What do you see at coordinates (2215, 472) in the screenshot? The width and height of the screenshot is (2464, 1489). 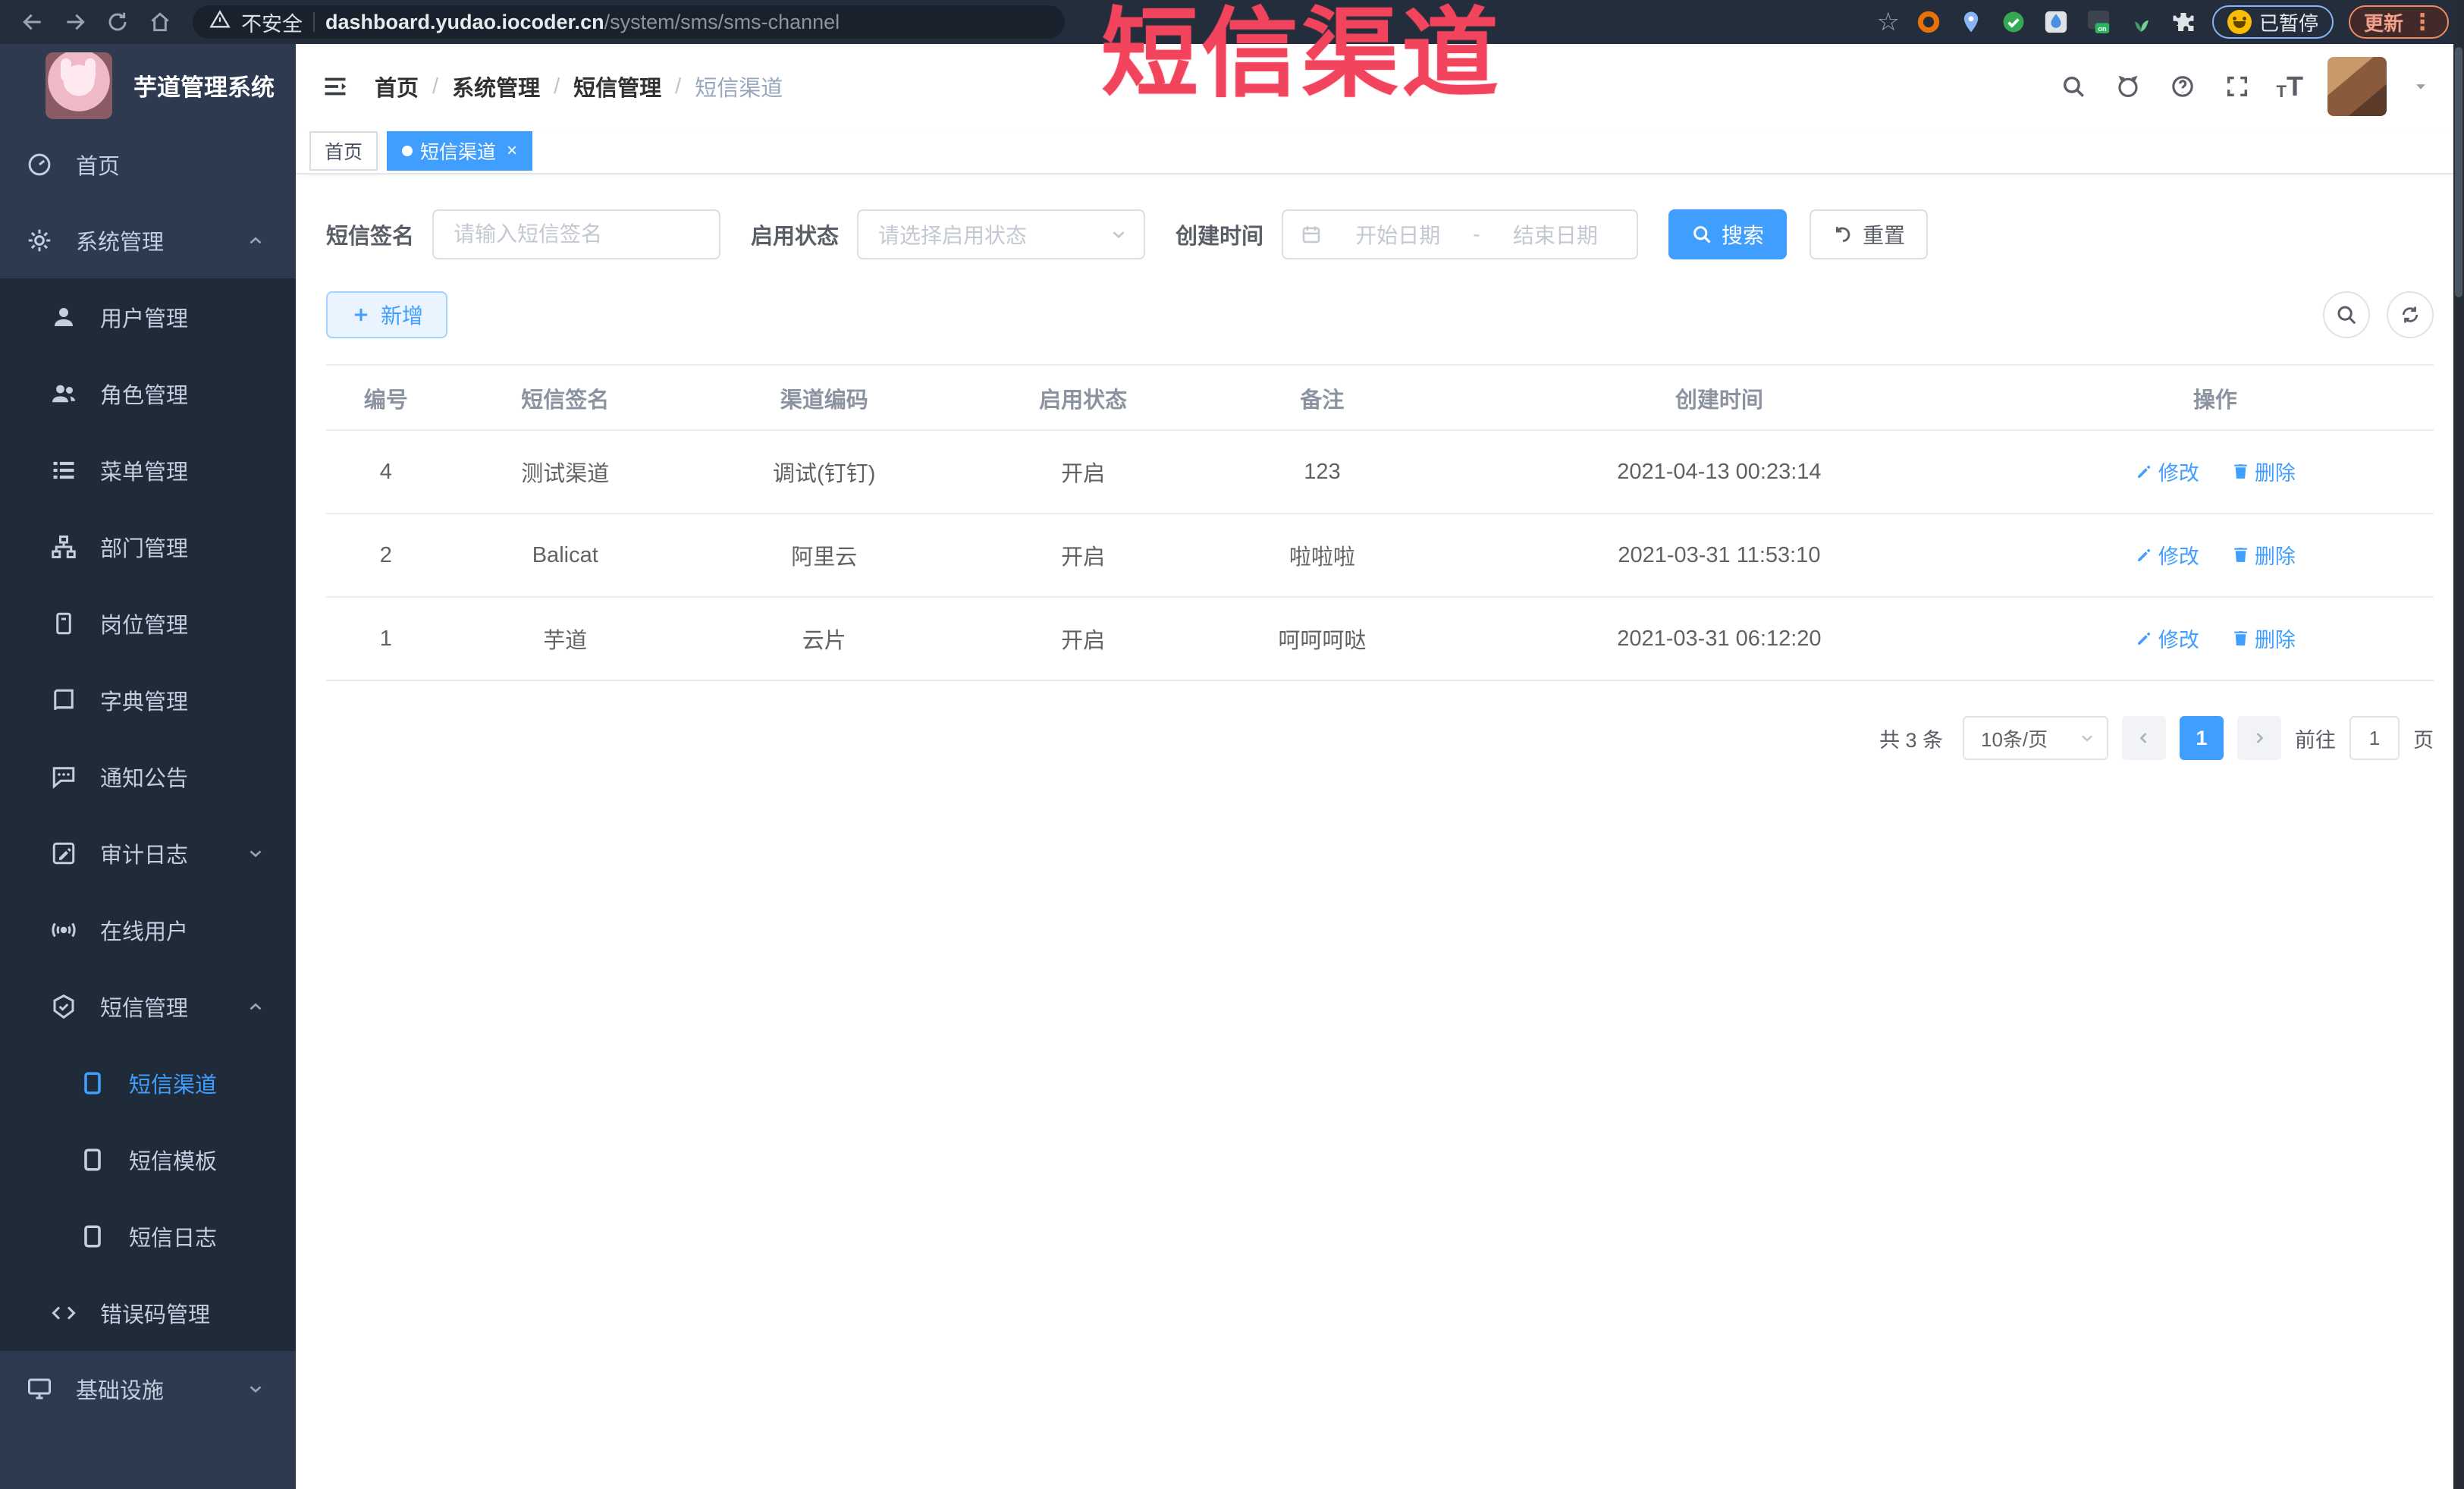 I see `cell-actions: 修改 删除` at bounding box center [2215, 472].